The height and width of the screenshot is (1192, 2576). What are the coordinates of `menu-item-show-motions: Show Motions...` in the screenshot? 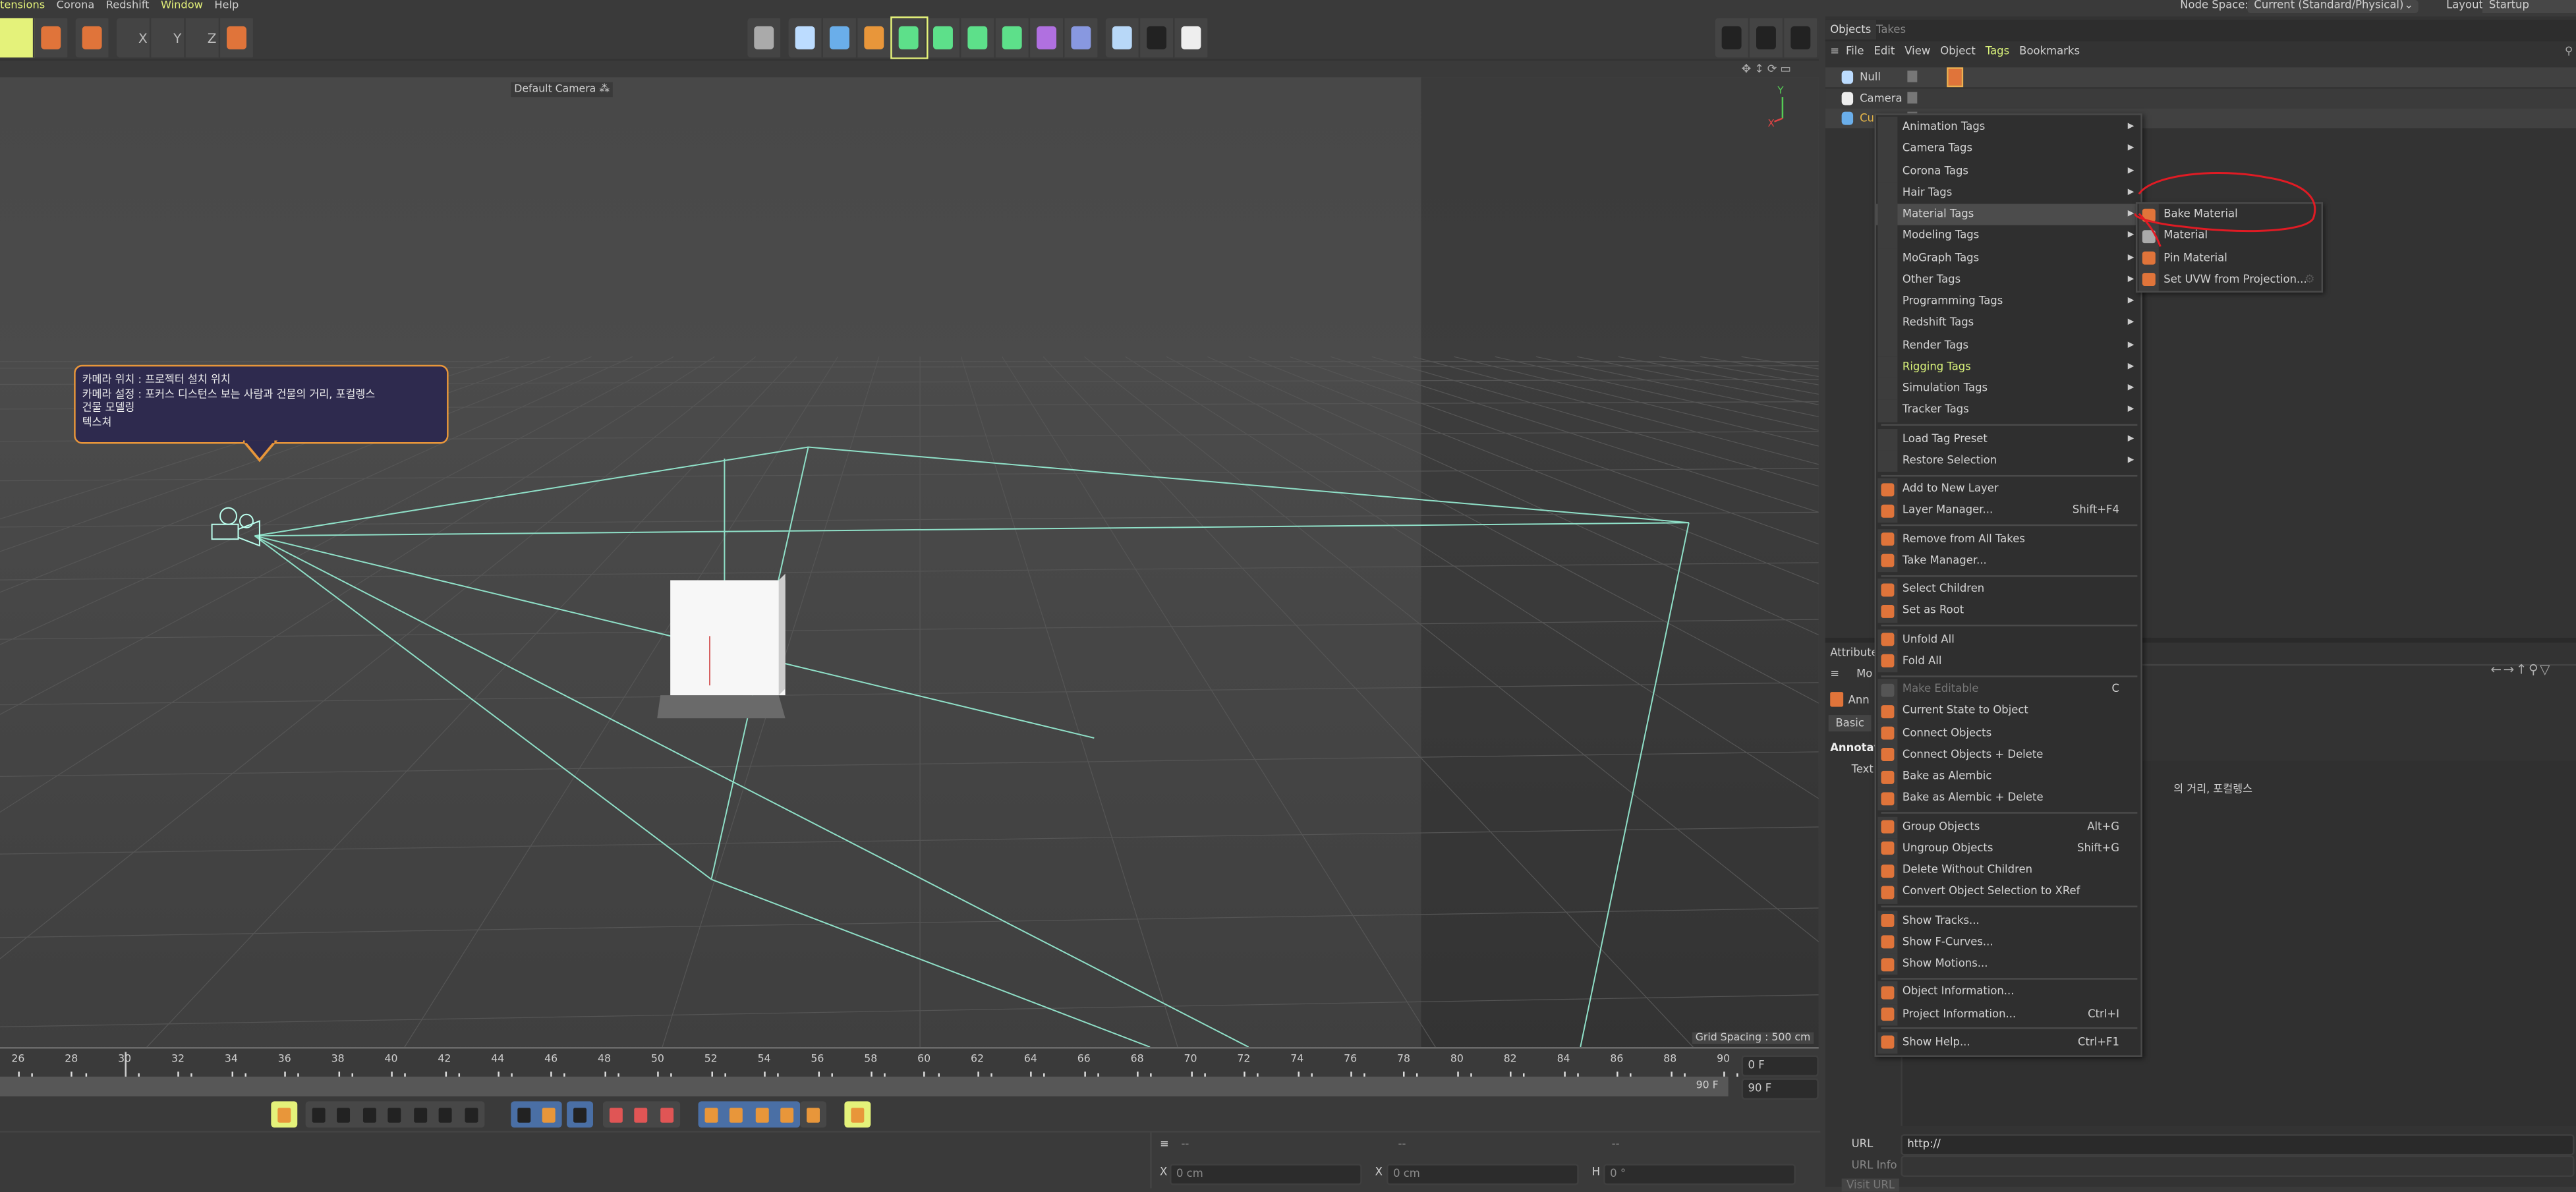 It's located at (2008, 964).